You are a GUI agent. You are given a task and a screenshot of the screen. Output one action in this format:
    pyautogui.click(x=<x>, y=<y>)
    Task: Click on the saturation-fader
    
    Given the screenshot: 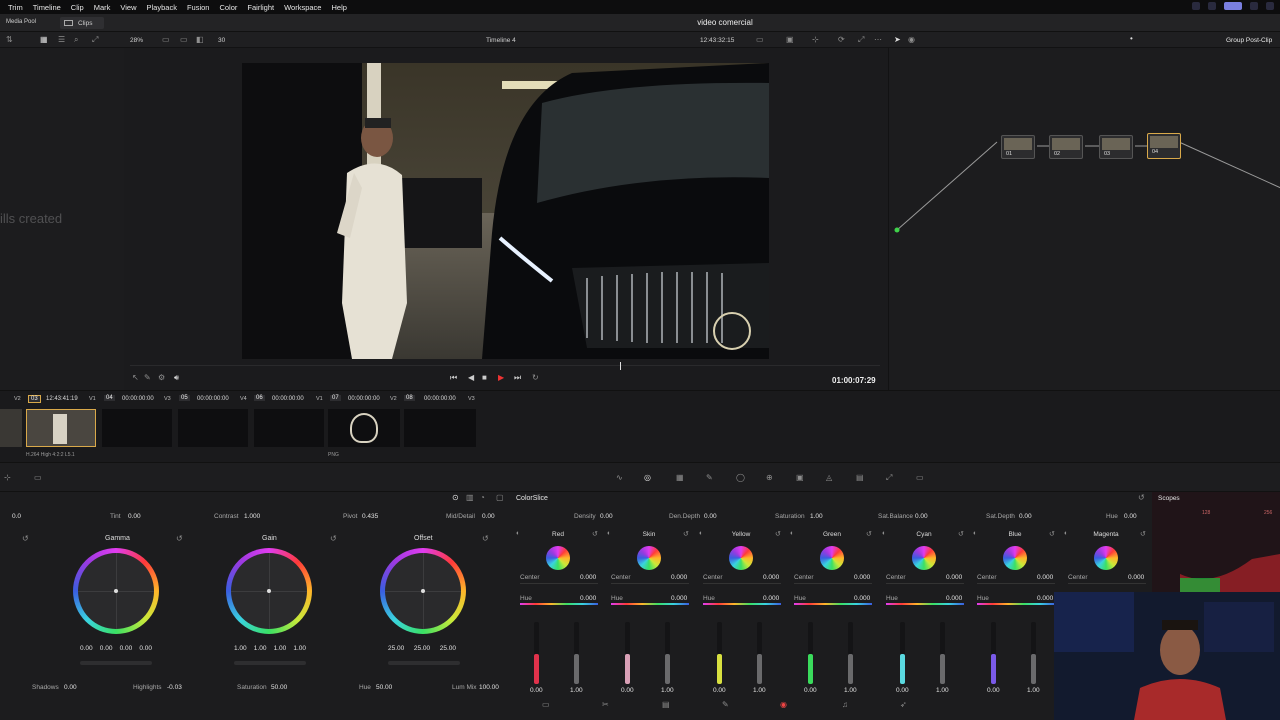 What is the action you would take?
    pyautogui.click(x=759, y=653)
    